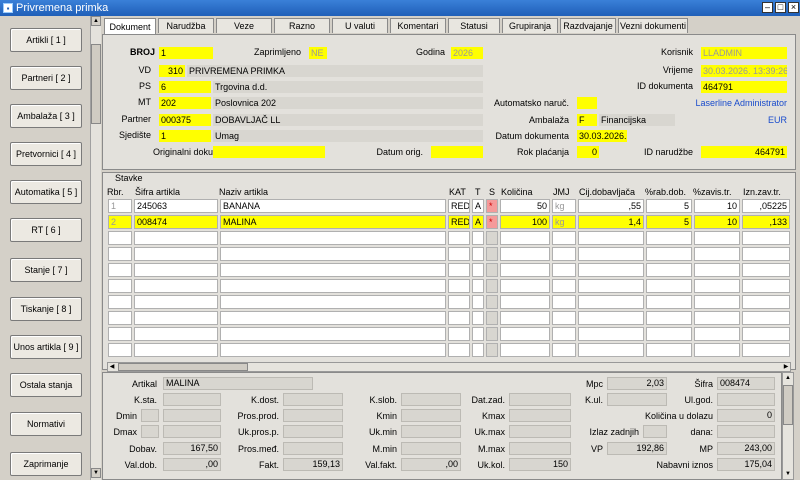 The height and width of the screenshot is (480, 800). What do you see at coordinates (459, 222) in the screenshot?
I see `cell-kat: RED` at bounding box center [459, 222].